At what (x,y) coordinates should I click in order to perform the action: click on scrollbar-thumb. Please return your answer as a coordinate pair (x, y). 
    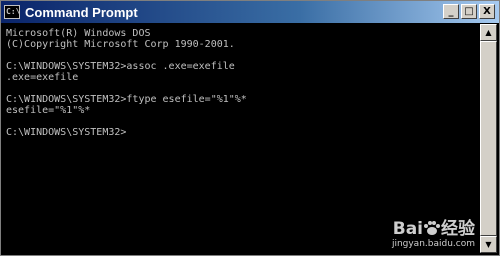
    Looking at the image, I should click on (488, 138).